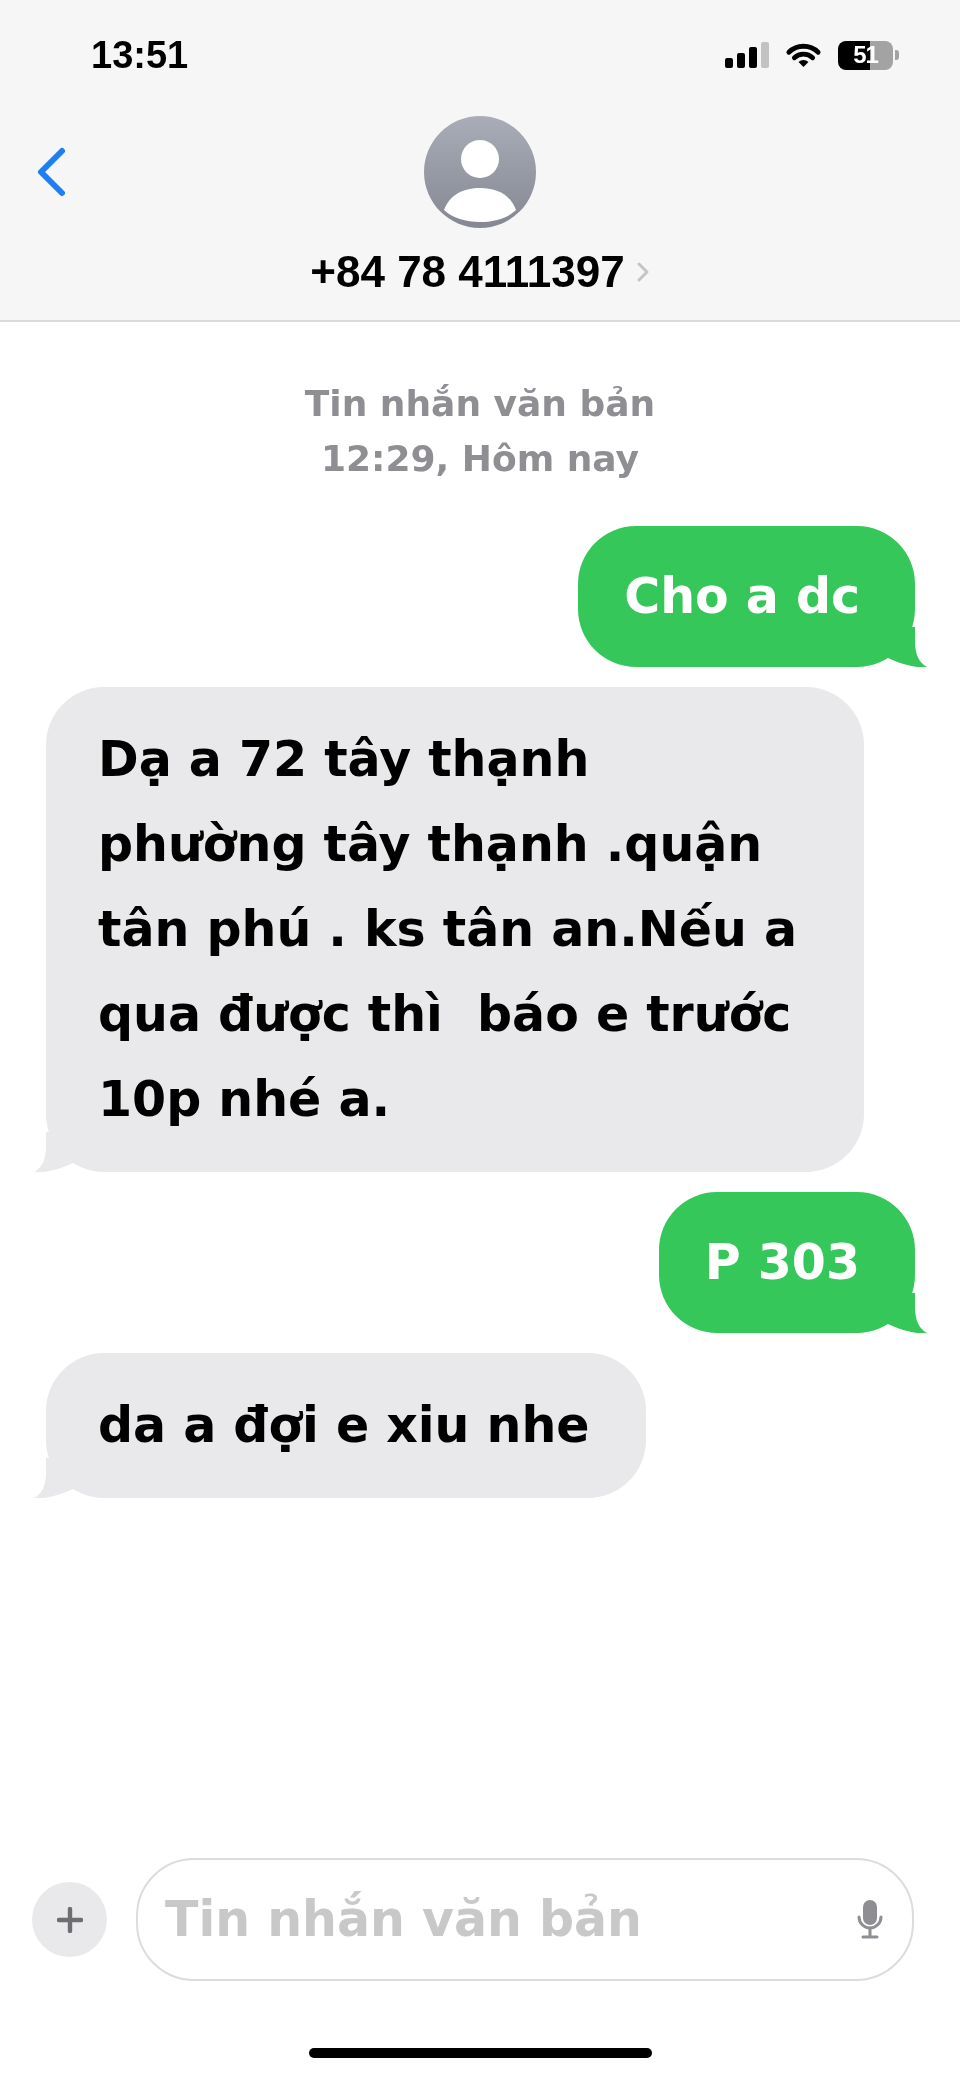  I want to click on person-avatar-icon, so click(480, 172).